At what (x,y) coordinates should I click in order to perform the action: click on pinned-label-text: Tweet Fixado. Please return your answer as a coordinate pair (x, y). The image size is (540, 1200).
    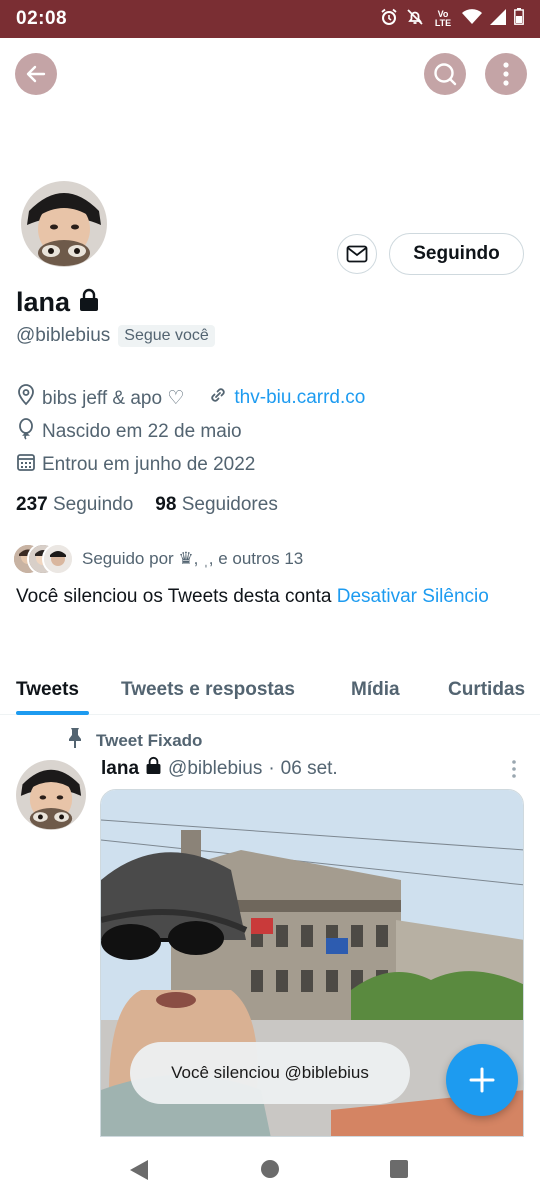
    Looking at the image, I should click on (149, 740).